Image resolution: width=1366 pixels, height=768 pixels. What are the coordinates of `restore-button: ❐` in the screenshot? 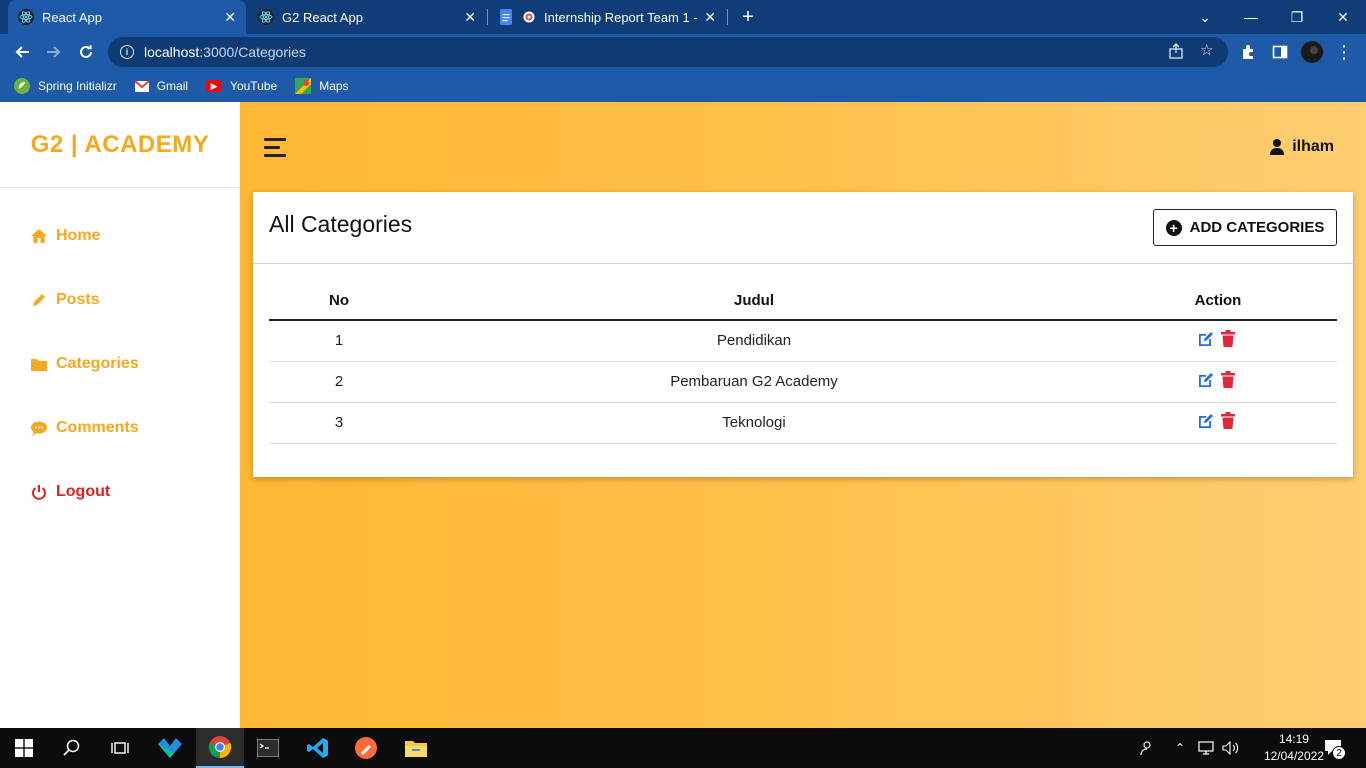 It's located at (1297, 17).